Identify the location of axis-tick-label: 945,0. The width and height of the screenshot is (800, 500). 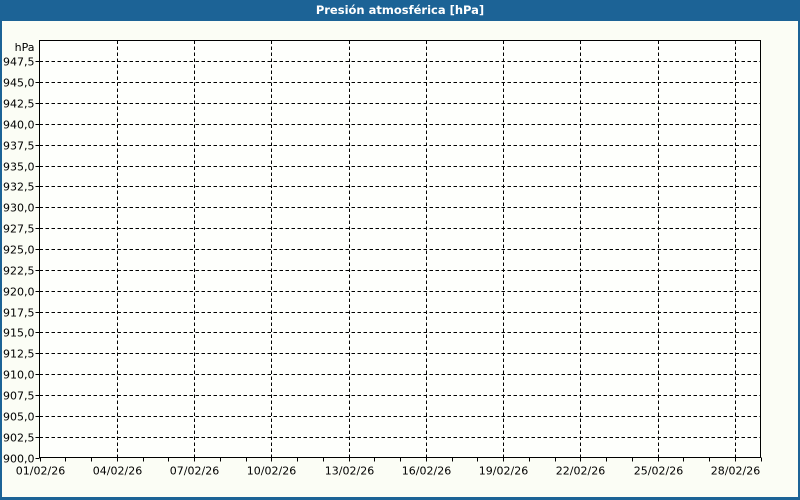
(19, 83).